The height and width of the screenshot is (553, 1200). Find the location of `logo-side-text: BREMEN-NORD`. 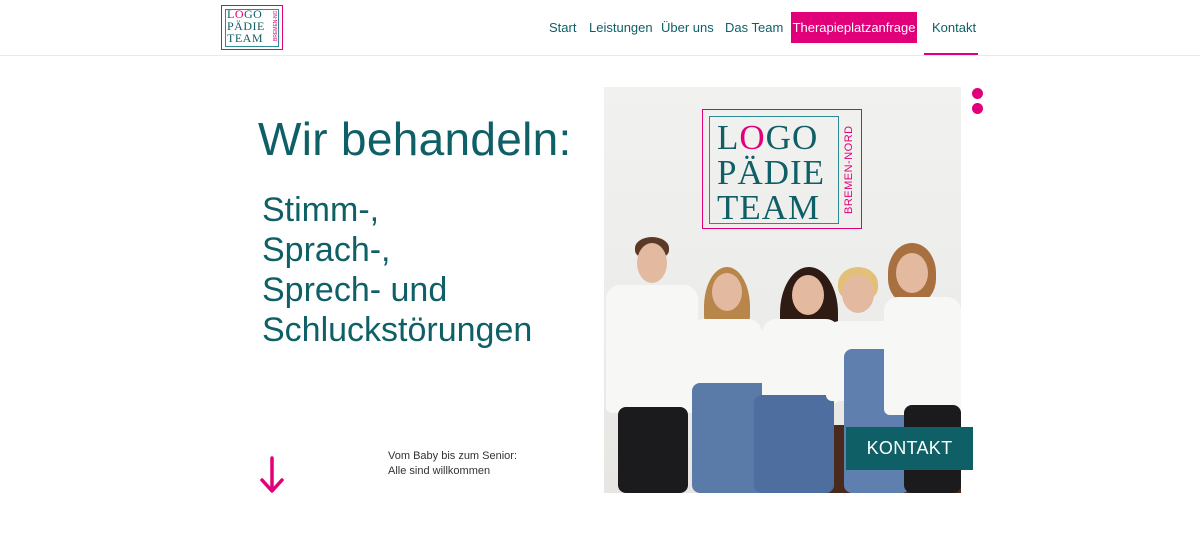

logo-side-text: BREMEN-NORD is located at coordinates (276, 26).